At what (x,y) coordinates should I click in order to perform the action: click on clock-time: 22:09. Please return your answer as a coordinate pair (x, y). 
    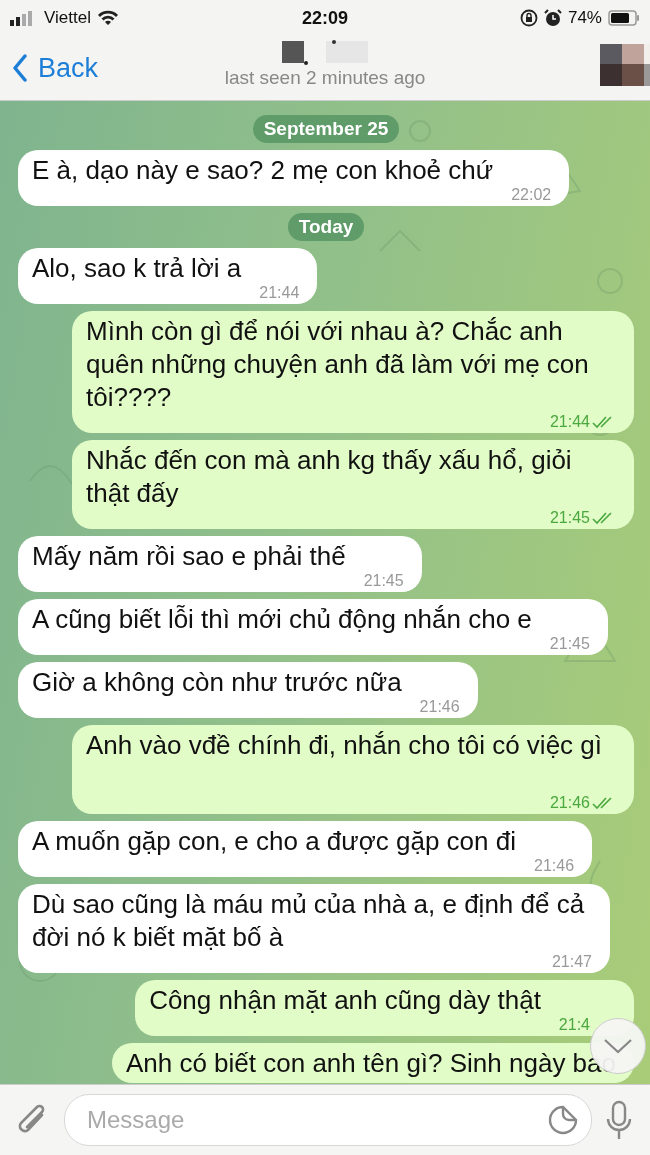
    Looking at the image, I should click on (324, 18).